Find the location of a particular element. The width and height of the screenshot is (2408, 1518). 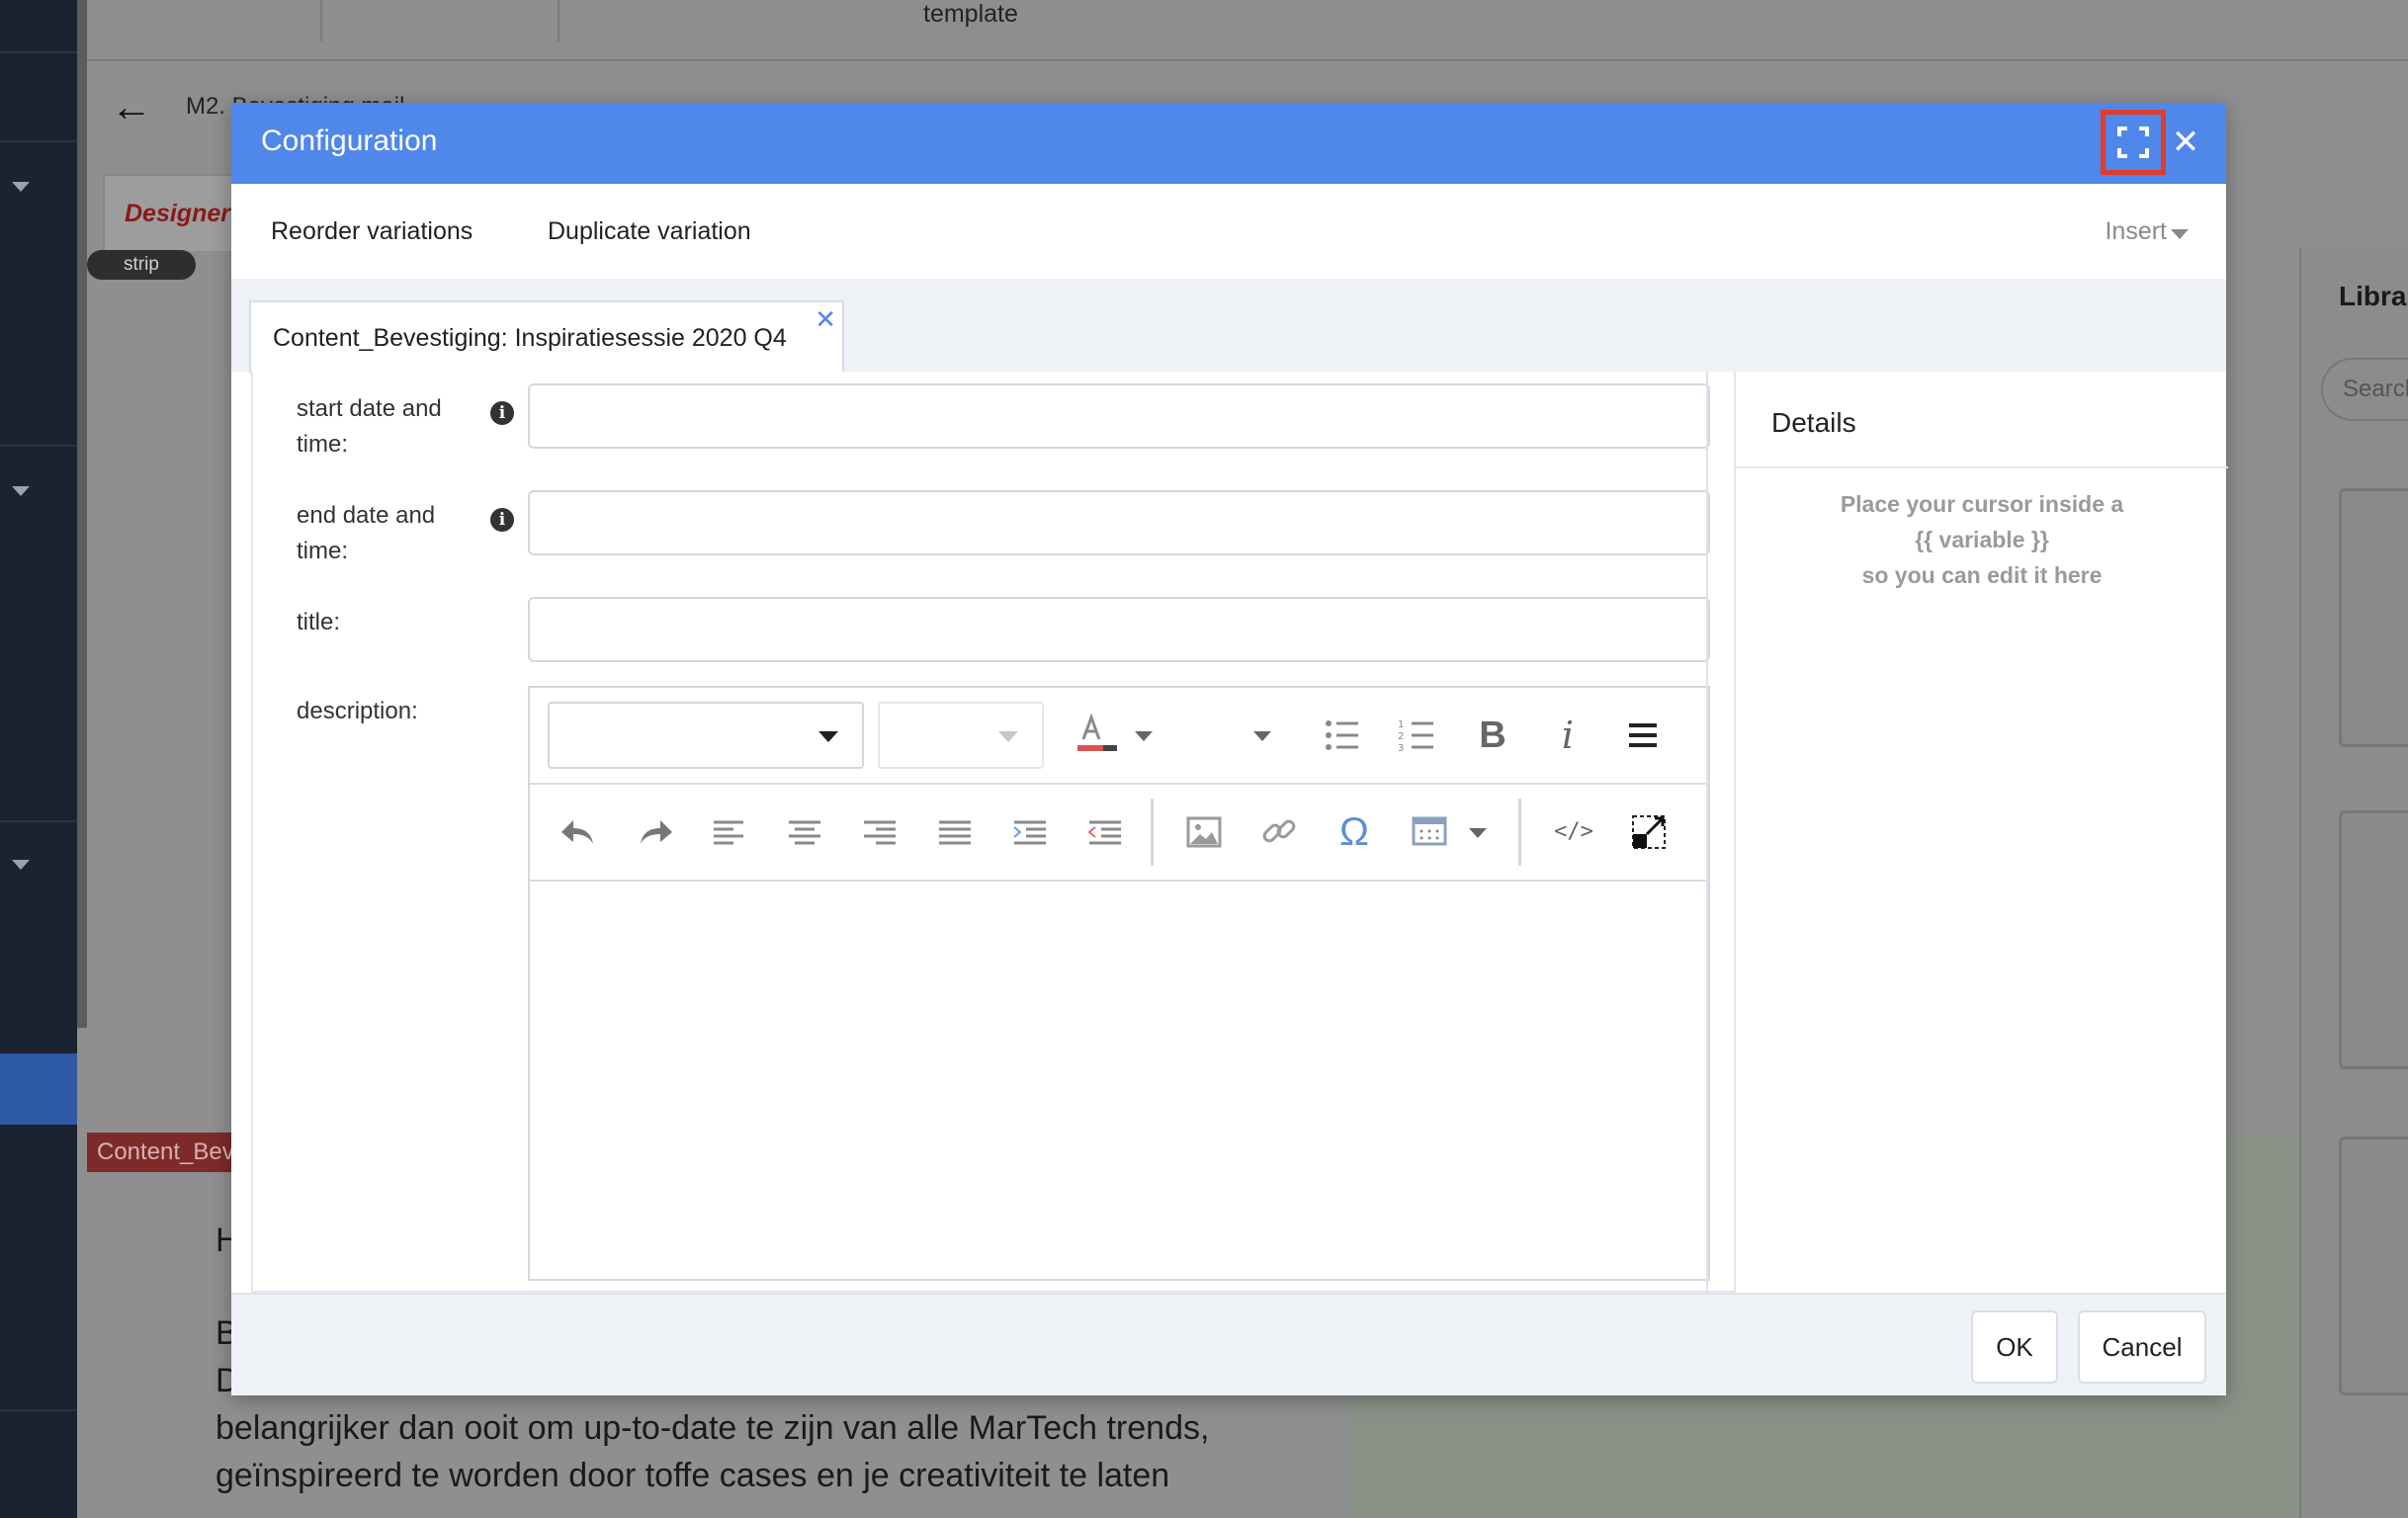

designer-tab: Designer is located at coordinates (172, 212).